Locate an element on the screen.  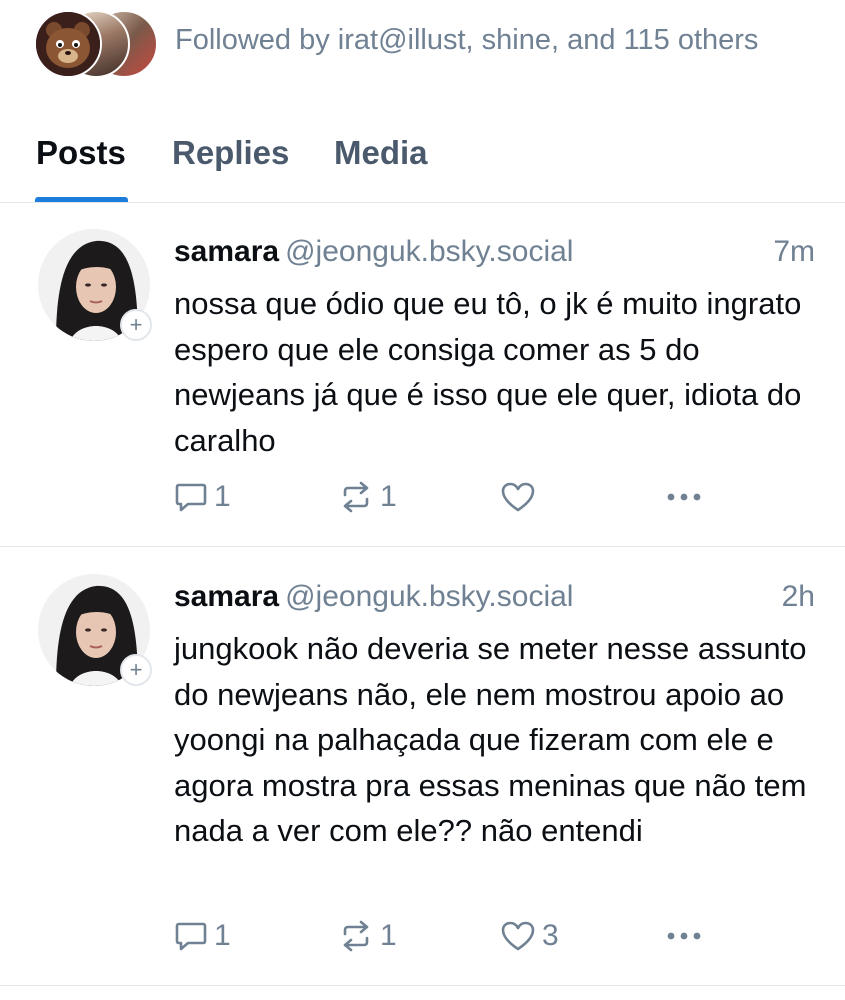
like-button: 3 is located at coordinates (529, 936).